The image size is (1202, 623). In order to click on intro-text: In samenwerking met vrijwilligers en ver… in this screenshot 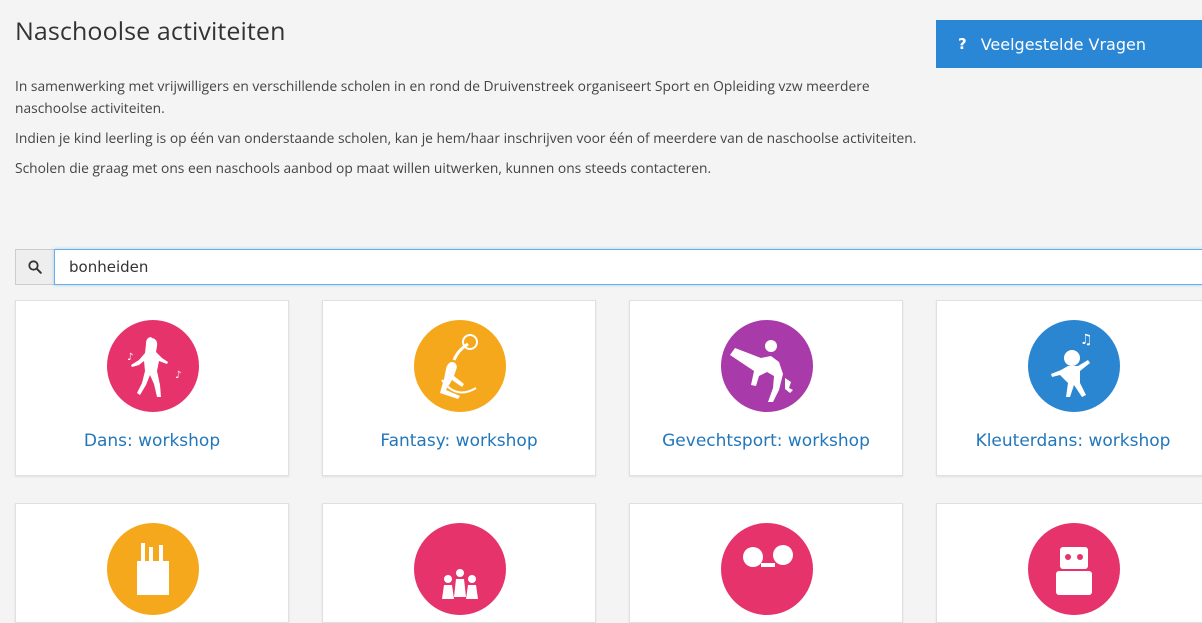, I will do `click(467, 132)`.